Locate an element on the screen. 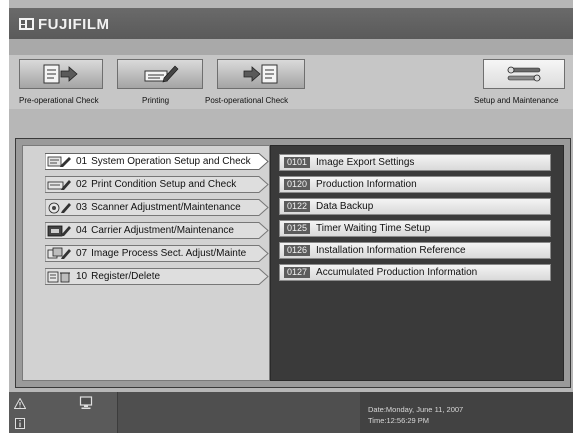  carrier-icon is located at coordinates (59, 231).